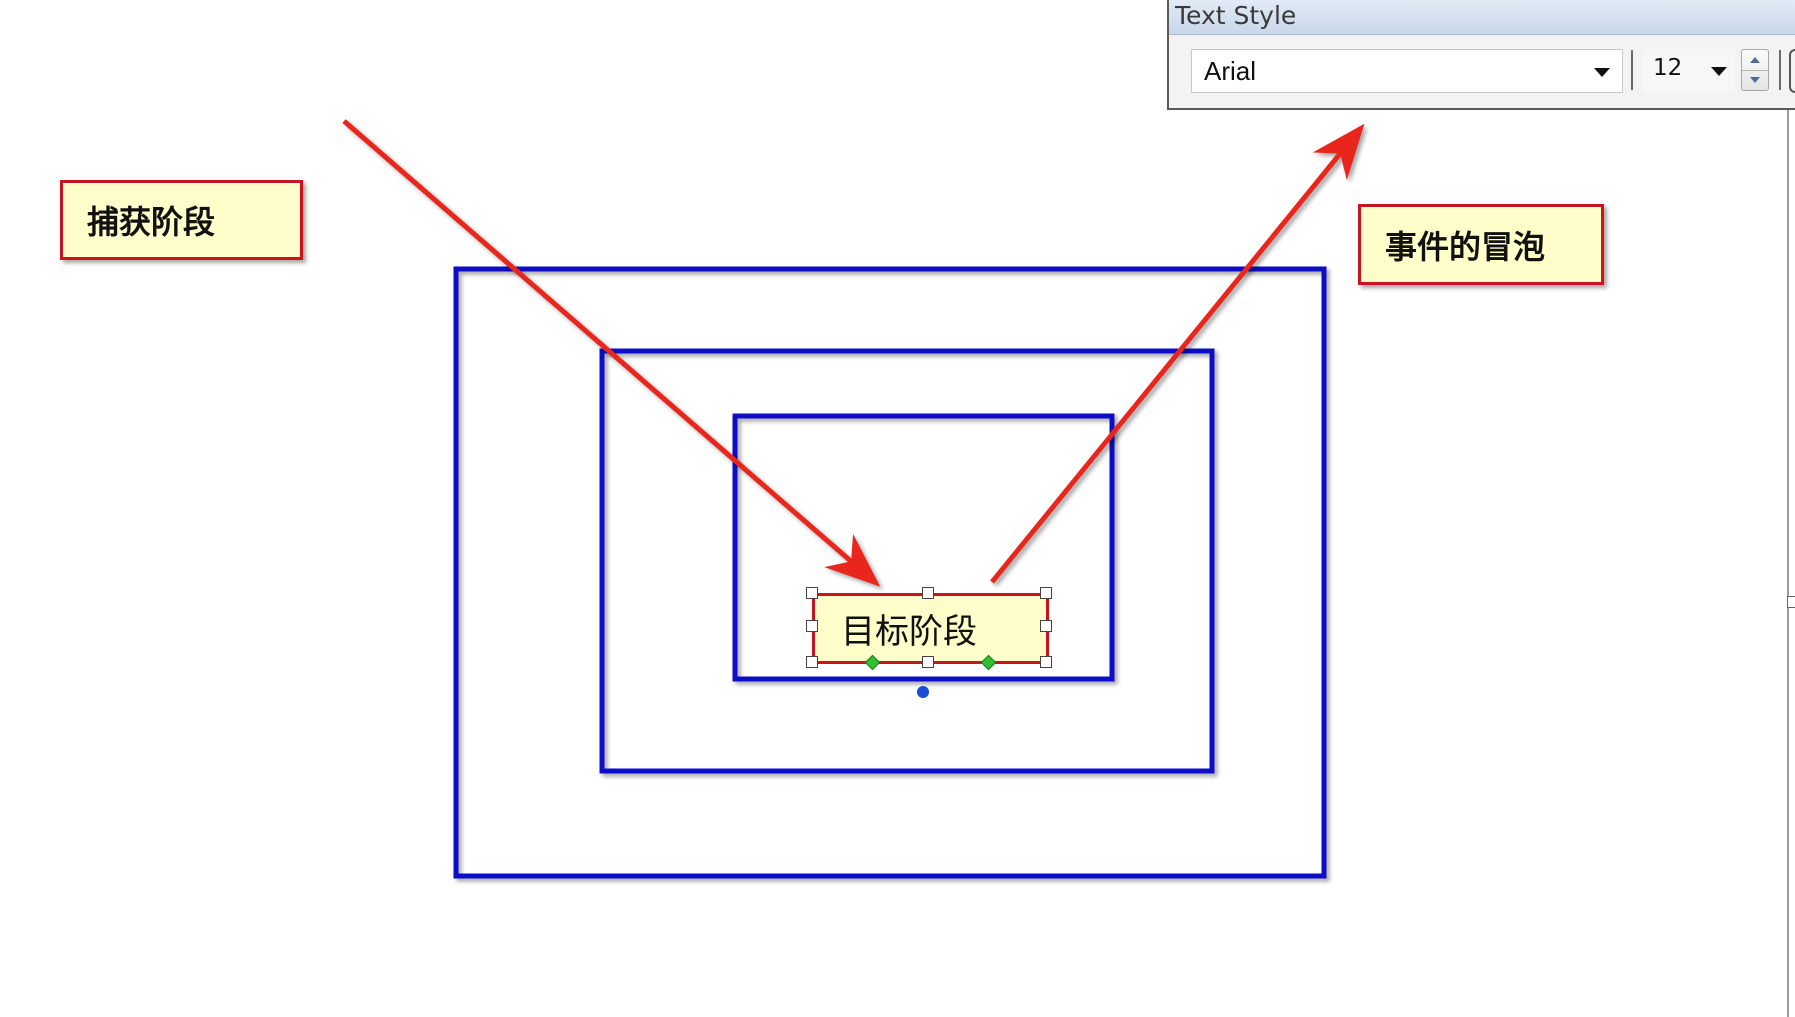  What do you see at coordinates (1668, 68) in the screenshot?
I see `font-size-value: 12` at bounding box center [1668, 68].